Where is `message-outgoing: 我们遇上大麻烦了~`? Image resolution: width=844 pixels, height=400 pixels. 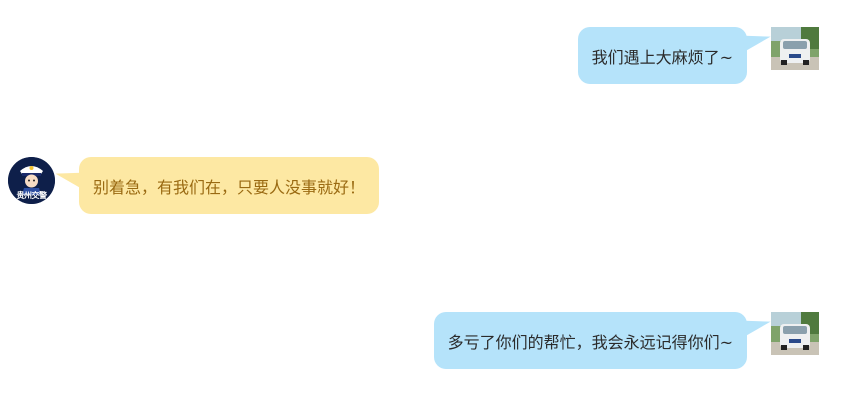
message-outgoing: 我们遇上大麻烦了~ is located at coordinates (698, 55).